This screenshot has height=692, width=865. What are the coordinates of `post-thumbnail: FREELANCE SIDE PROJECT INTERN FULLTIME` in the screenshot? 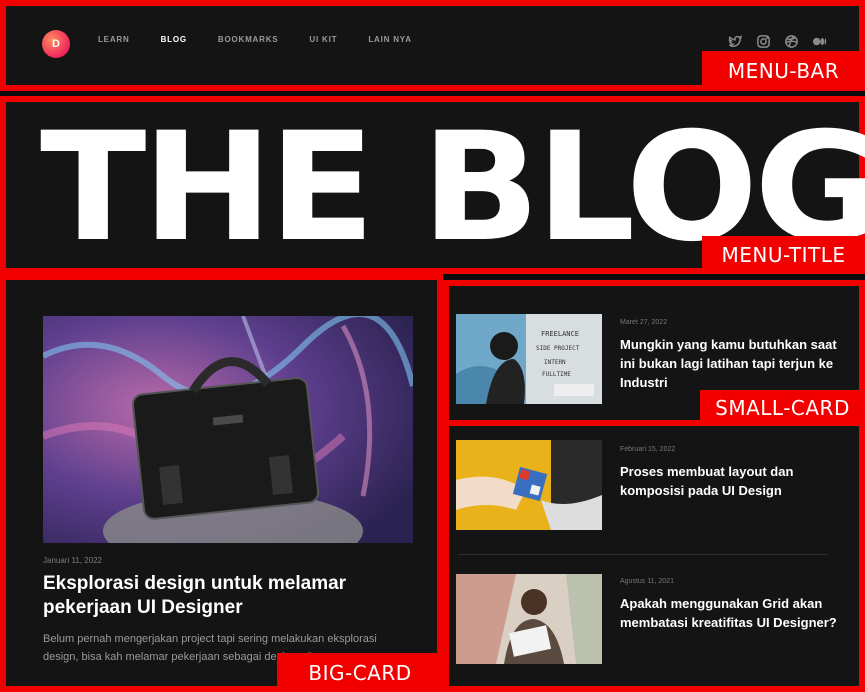 It's located at (529, 359).